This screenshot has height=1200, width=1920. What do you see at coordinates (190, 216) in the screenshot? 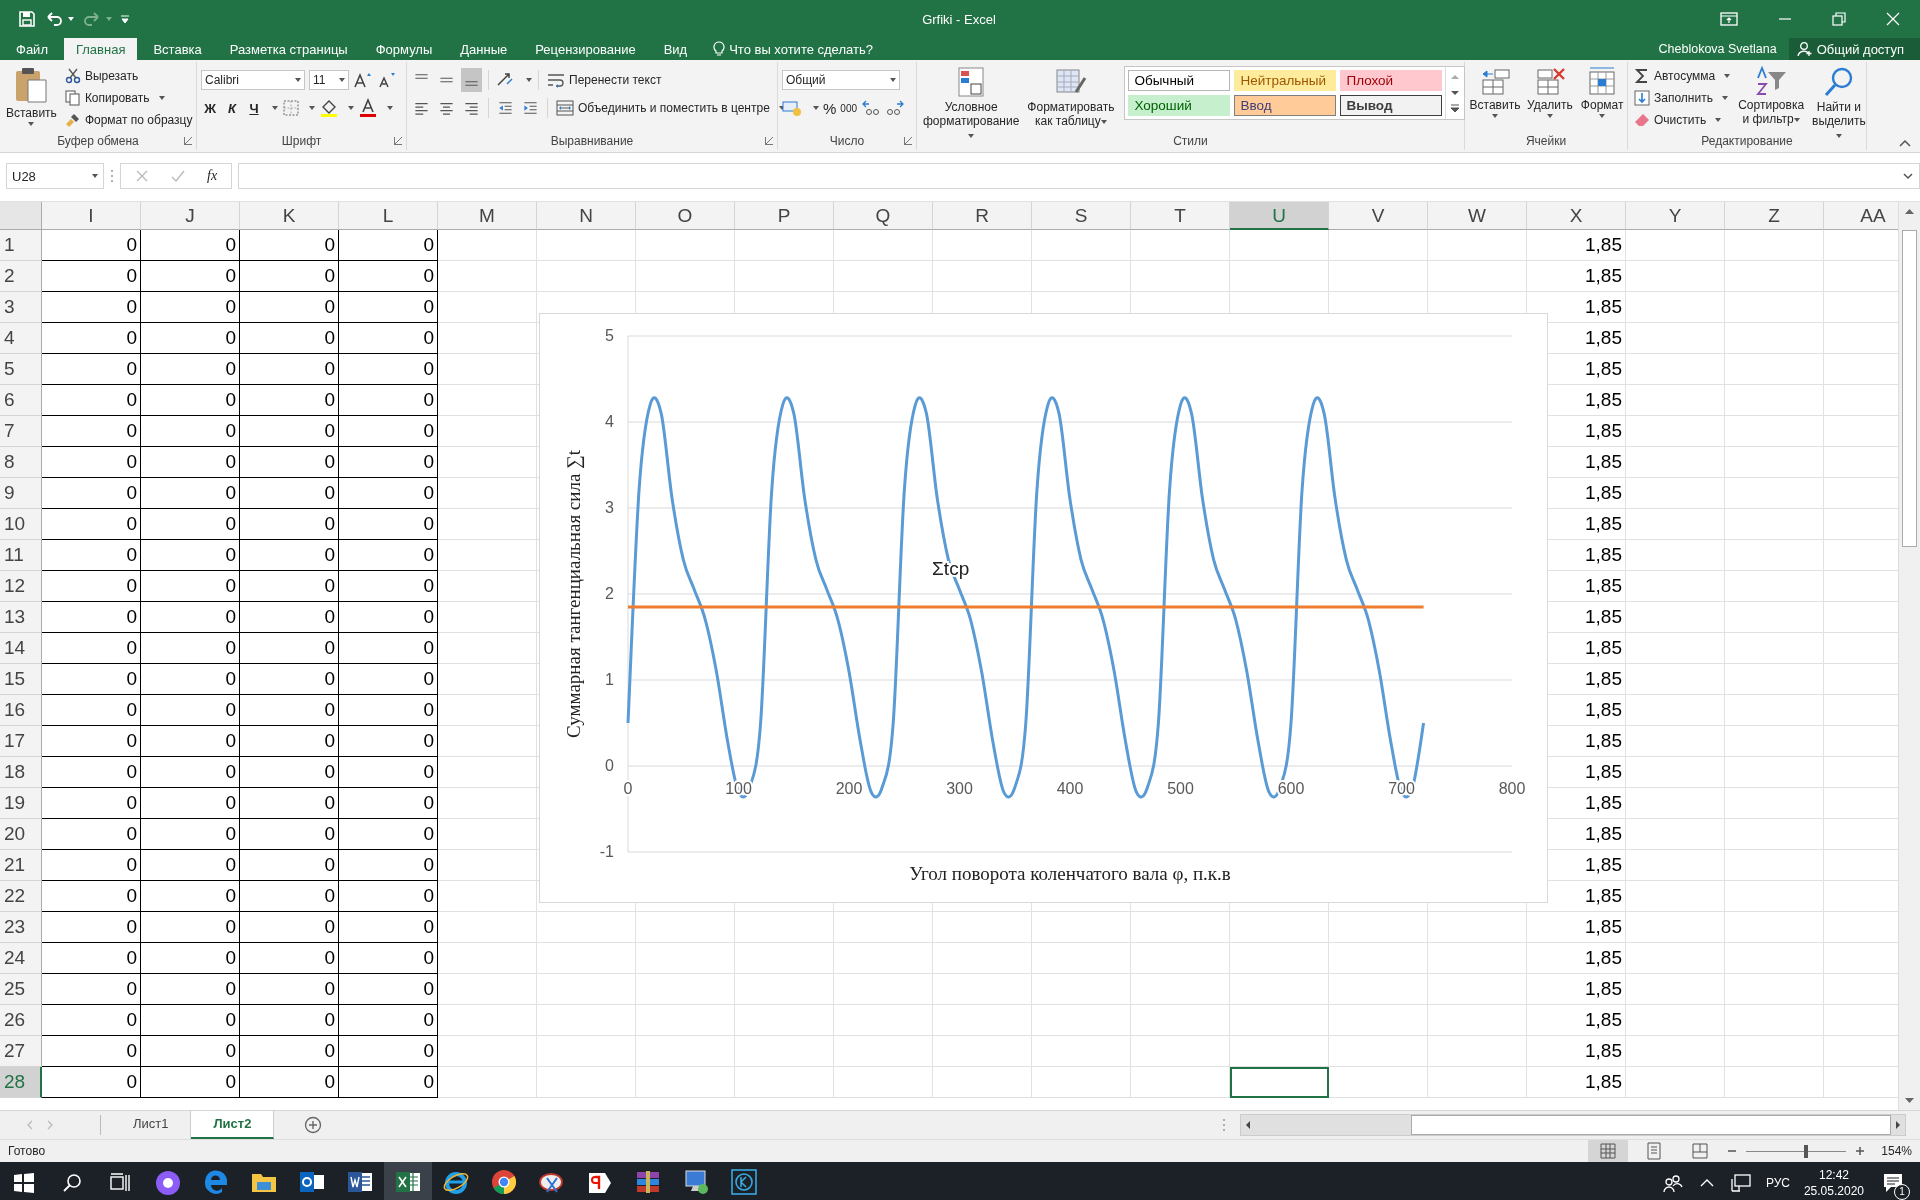
I see `column-header: J` at bounding box center [190, 216].